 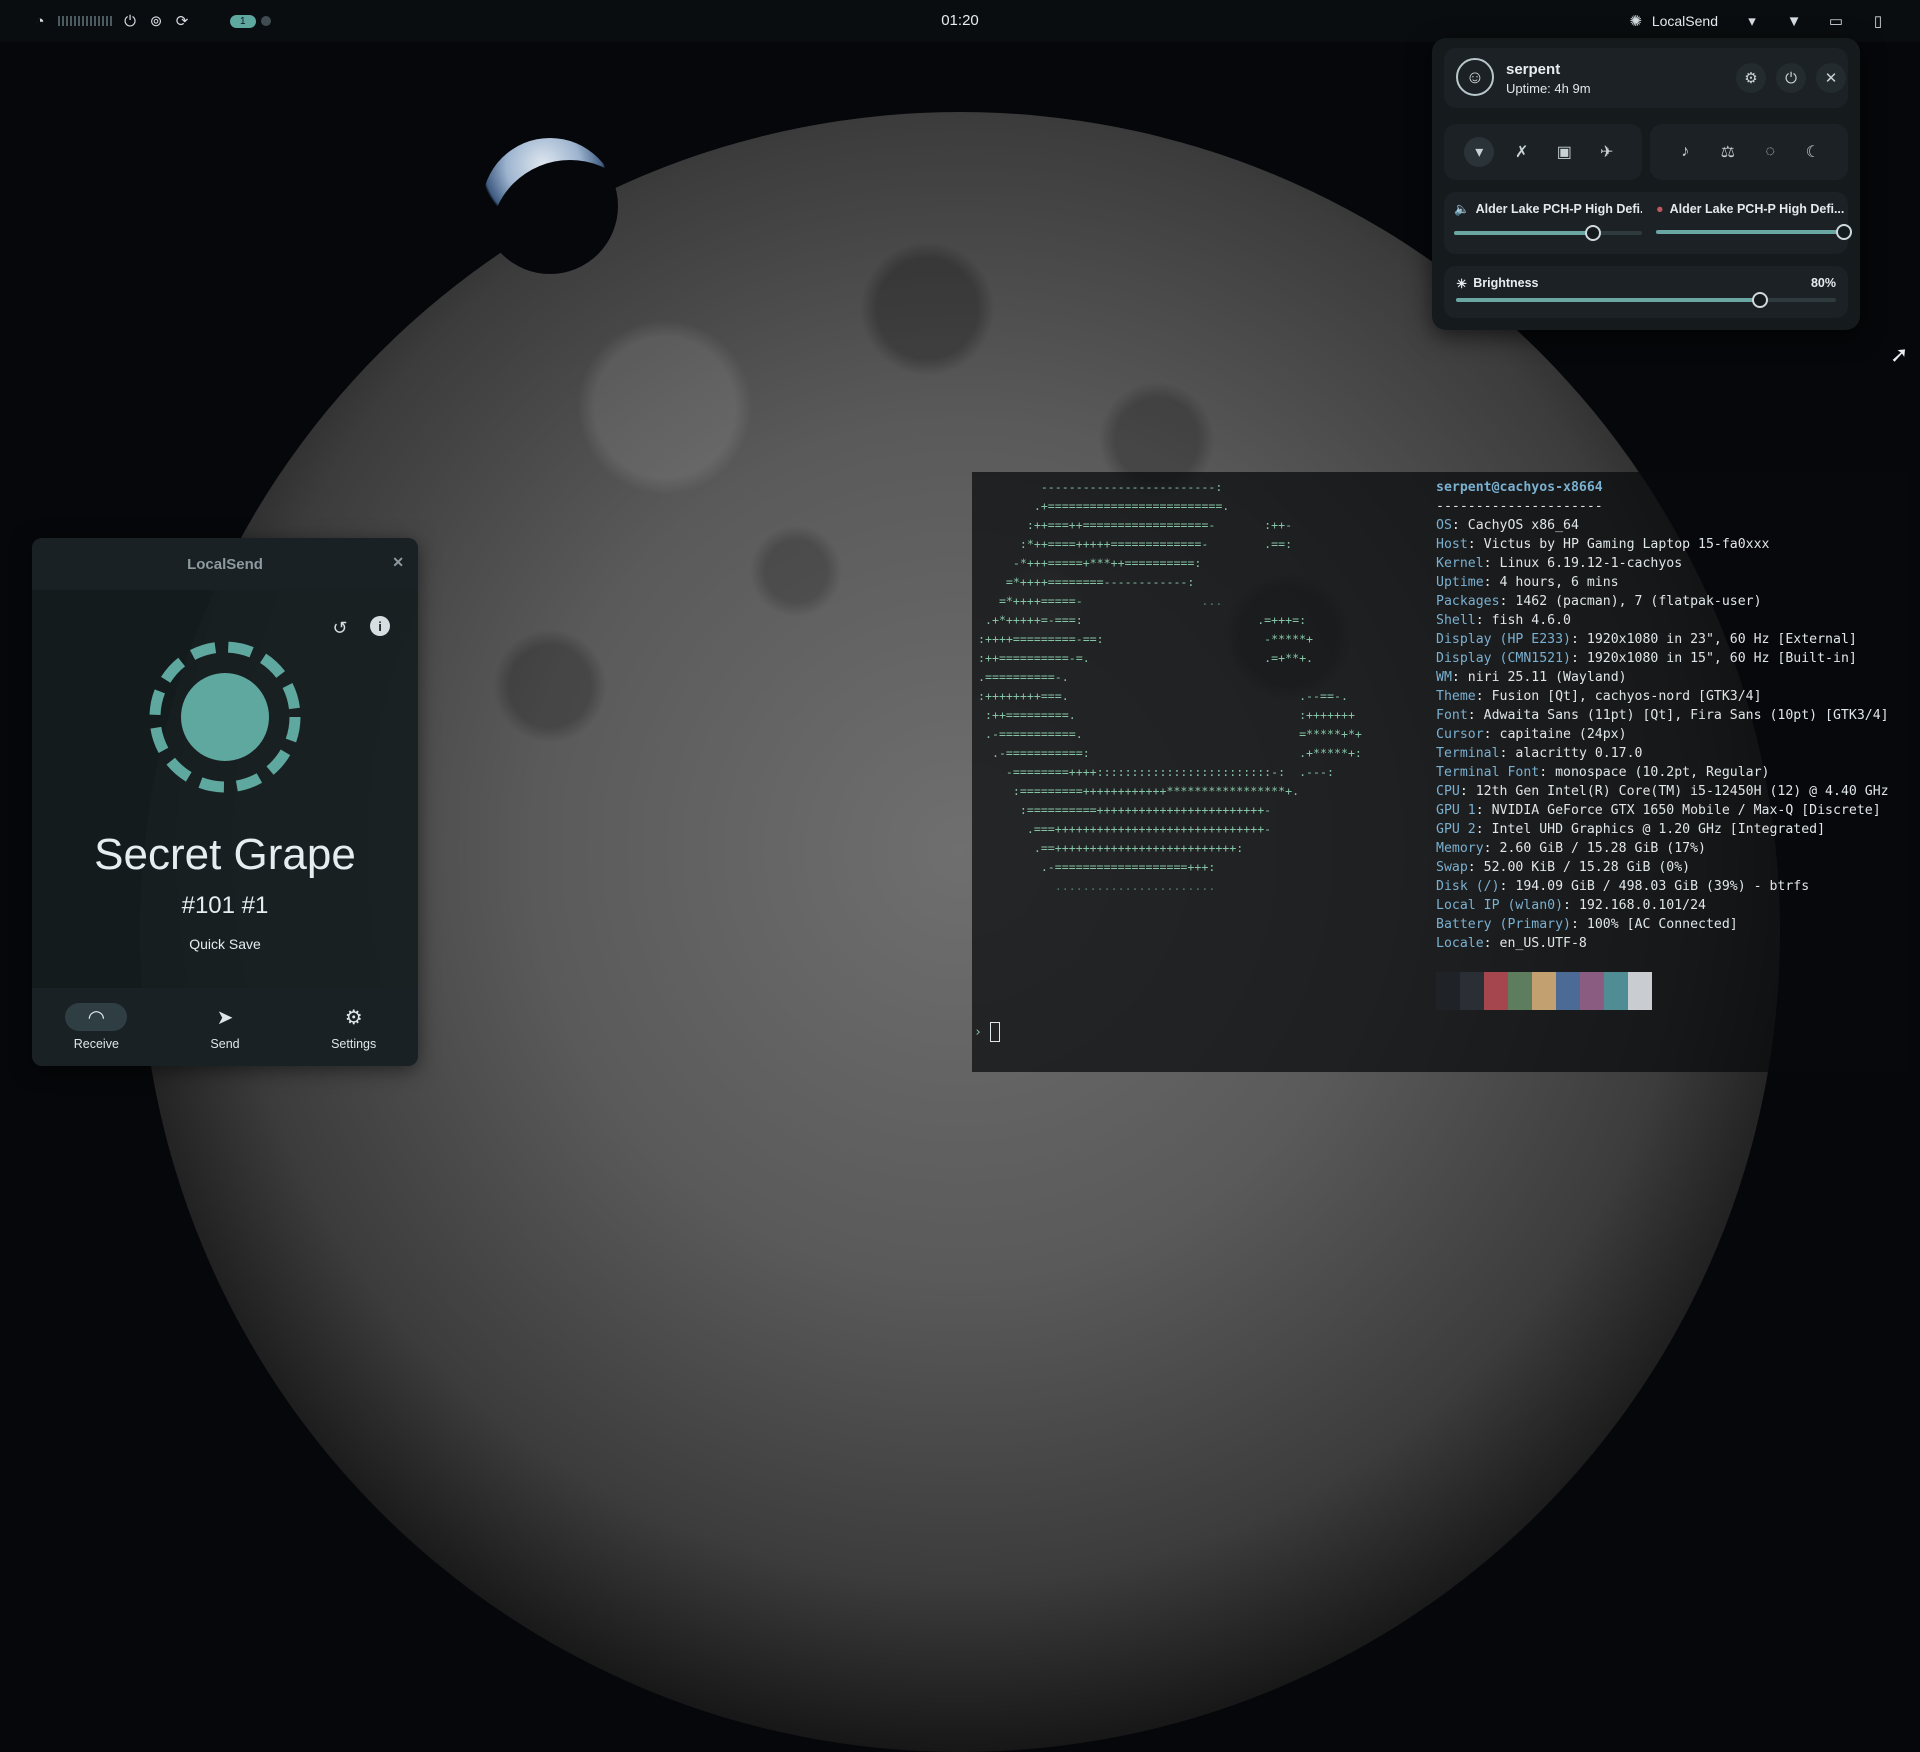 I want to click on device-name: Secret Grape, so click(x=225, y=854).